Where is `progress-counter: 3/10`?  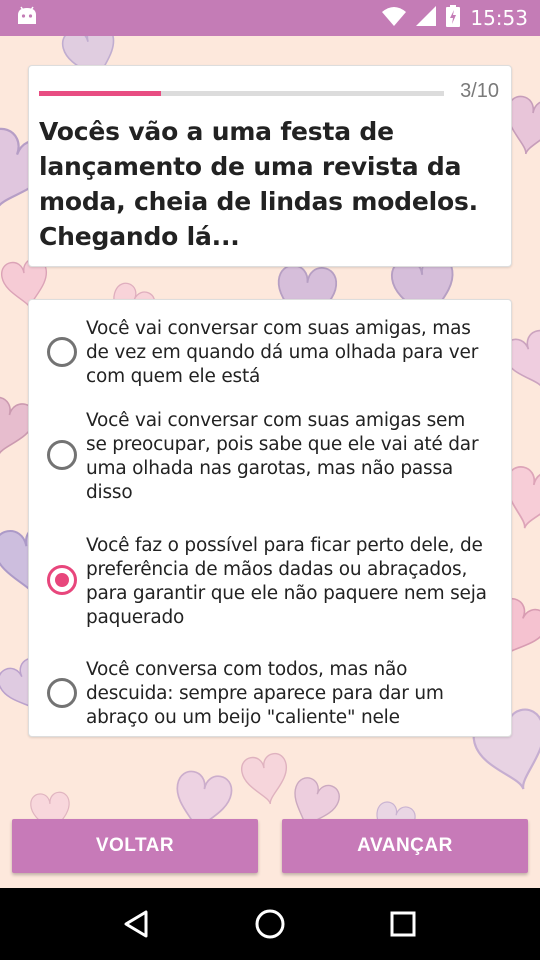 progress-counter: 3/10 is located at coordinates (479, 91).